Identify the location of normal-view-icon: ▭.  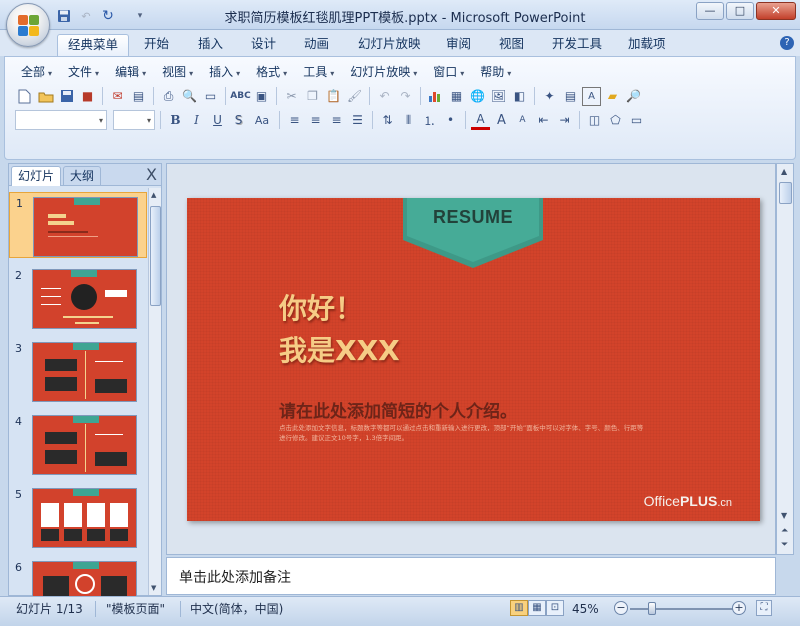
(210, 96).